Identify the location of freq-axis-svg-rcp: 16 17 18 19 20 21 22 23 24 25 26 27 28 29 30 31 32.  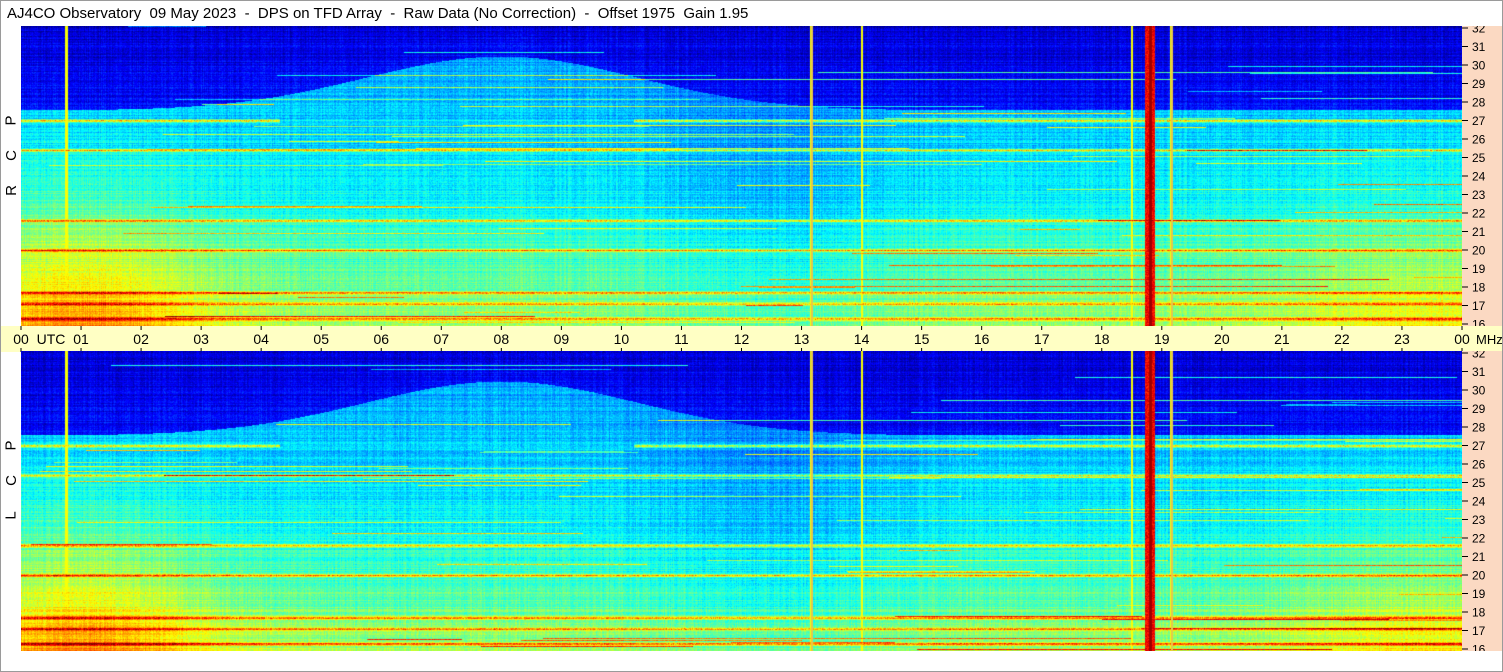
(1474, 177).